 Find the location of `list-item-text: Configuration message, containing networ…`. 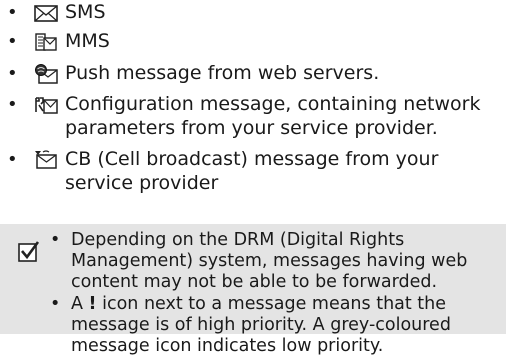

list-item-text: Configuration message, containing networ… is located at coordinates (273, 104).